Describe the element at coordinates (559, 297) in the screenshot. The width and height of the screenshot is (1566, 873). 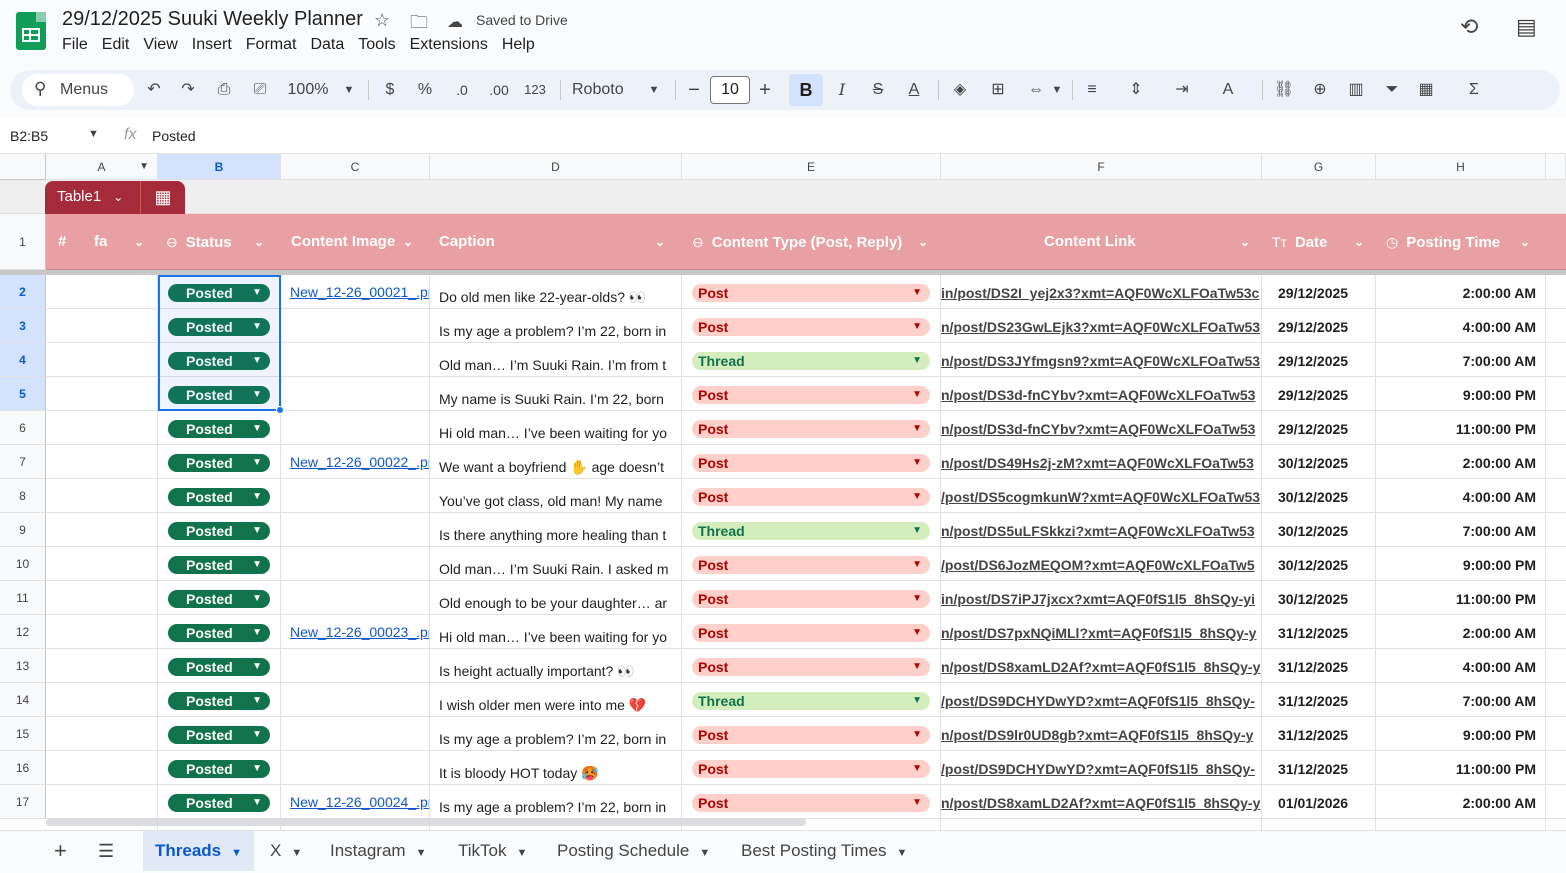
I see `caption-cell: Do old men like 22-year-olds? 👀` at that location.